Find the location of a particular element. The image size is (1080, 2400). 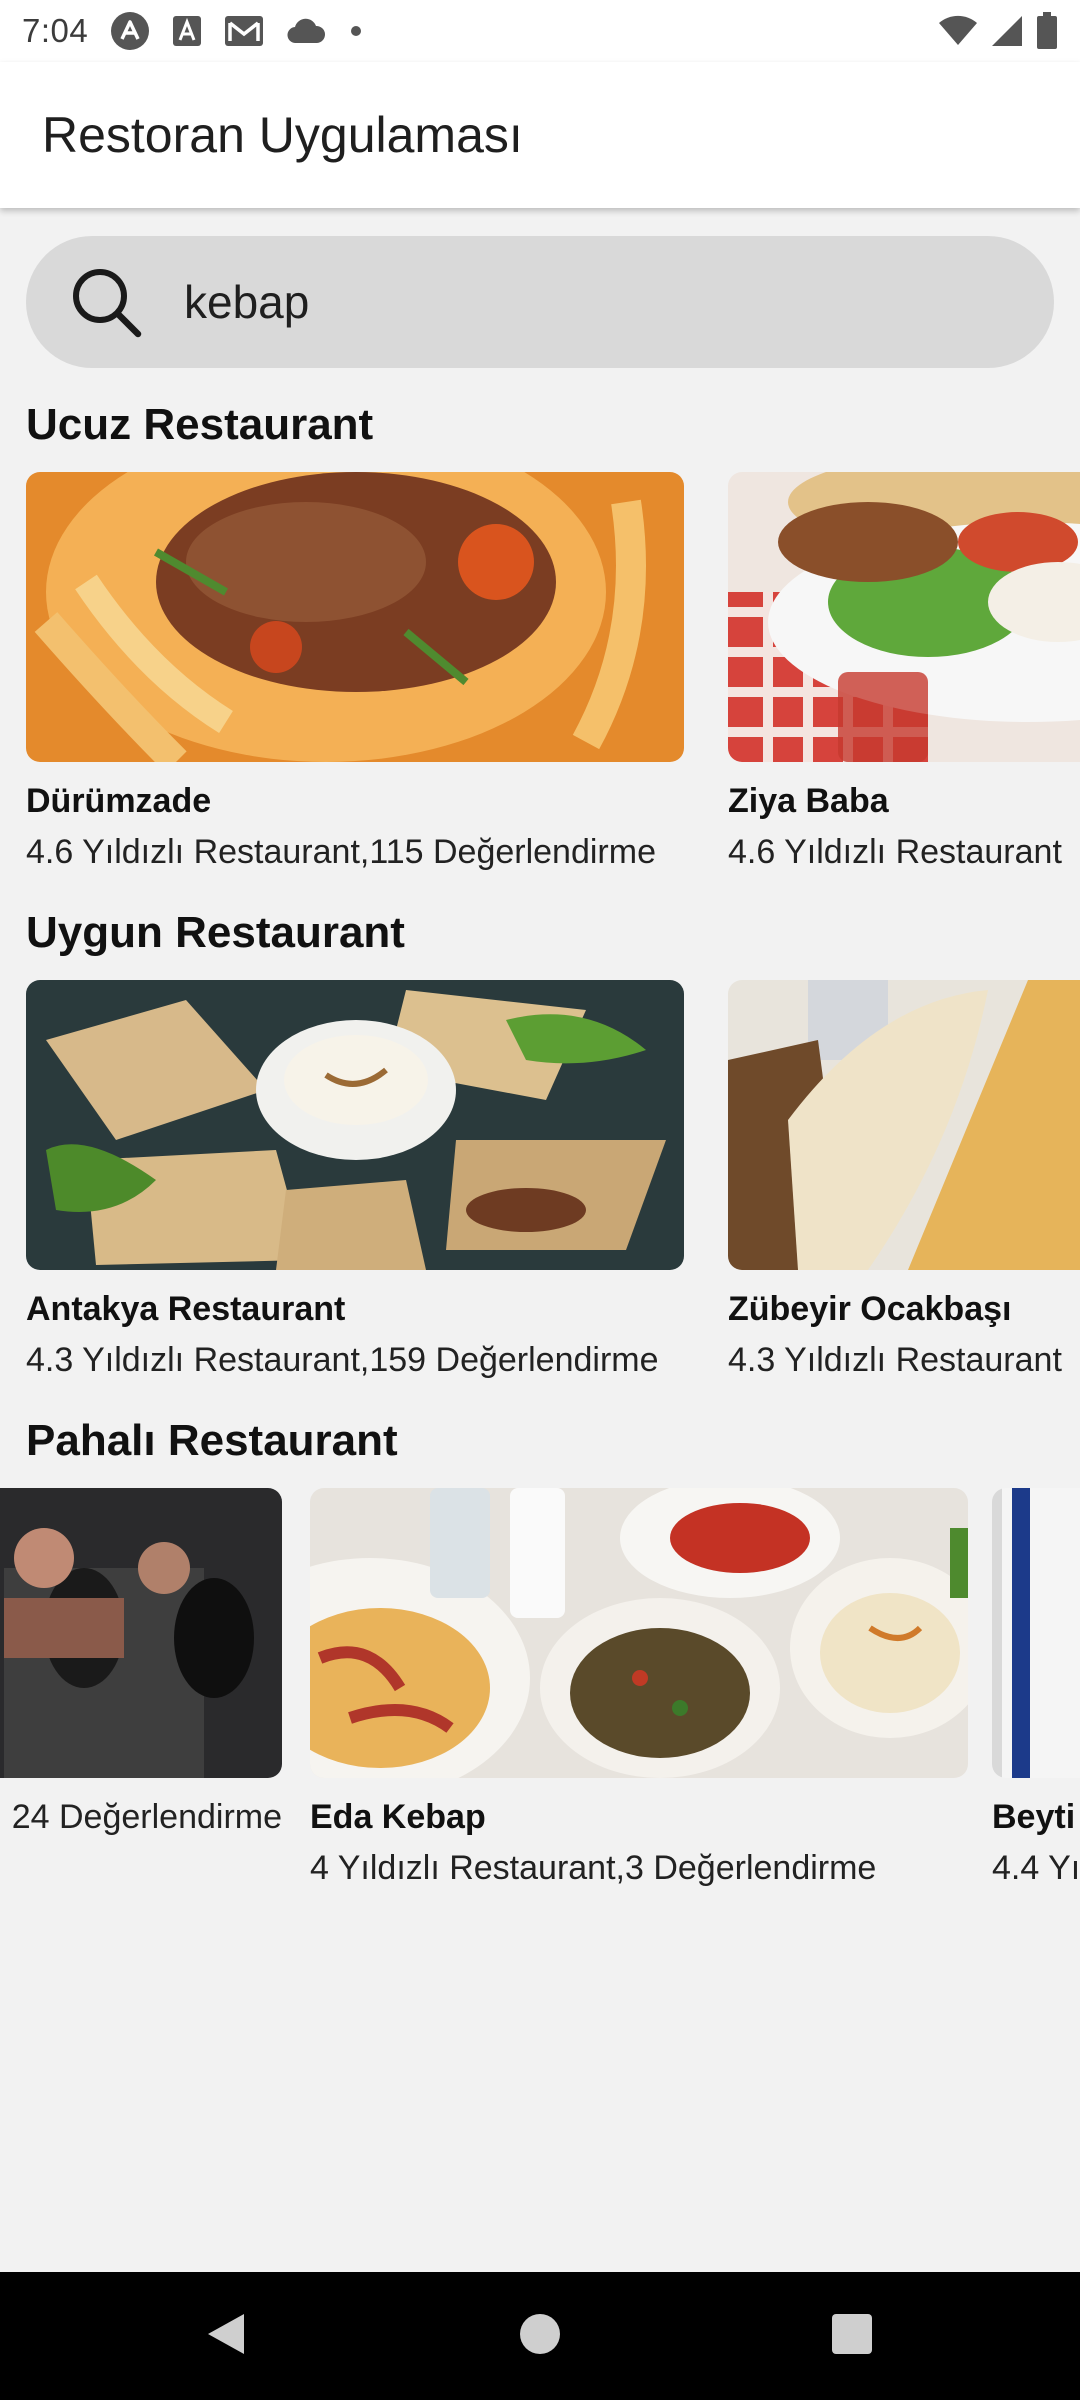

signal-icon is located at coordinates (1007, 31).